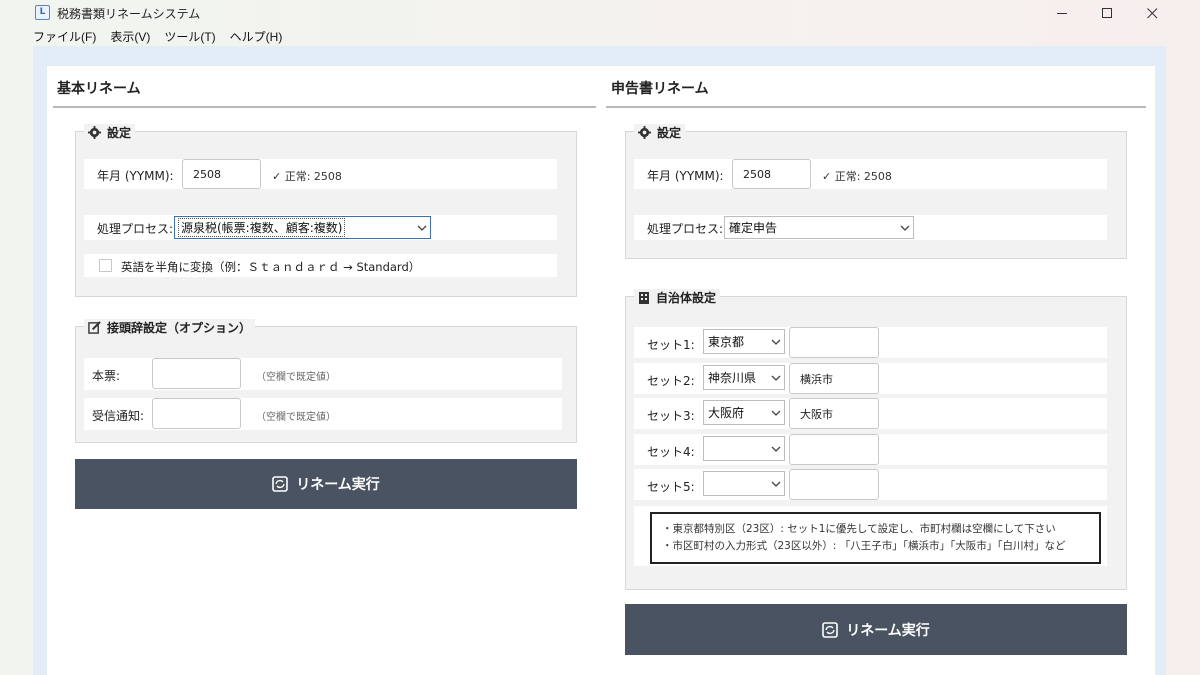 This screenshot has height=675, width=1200. I want to click on municipal-legend: 自治体設定, so click(677, 297).